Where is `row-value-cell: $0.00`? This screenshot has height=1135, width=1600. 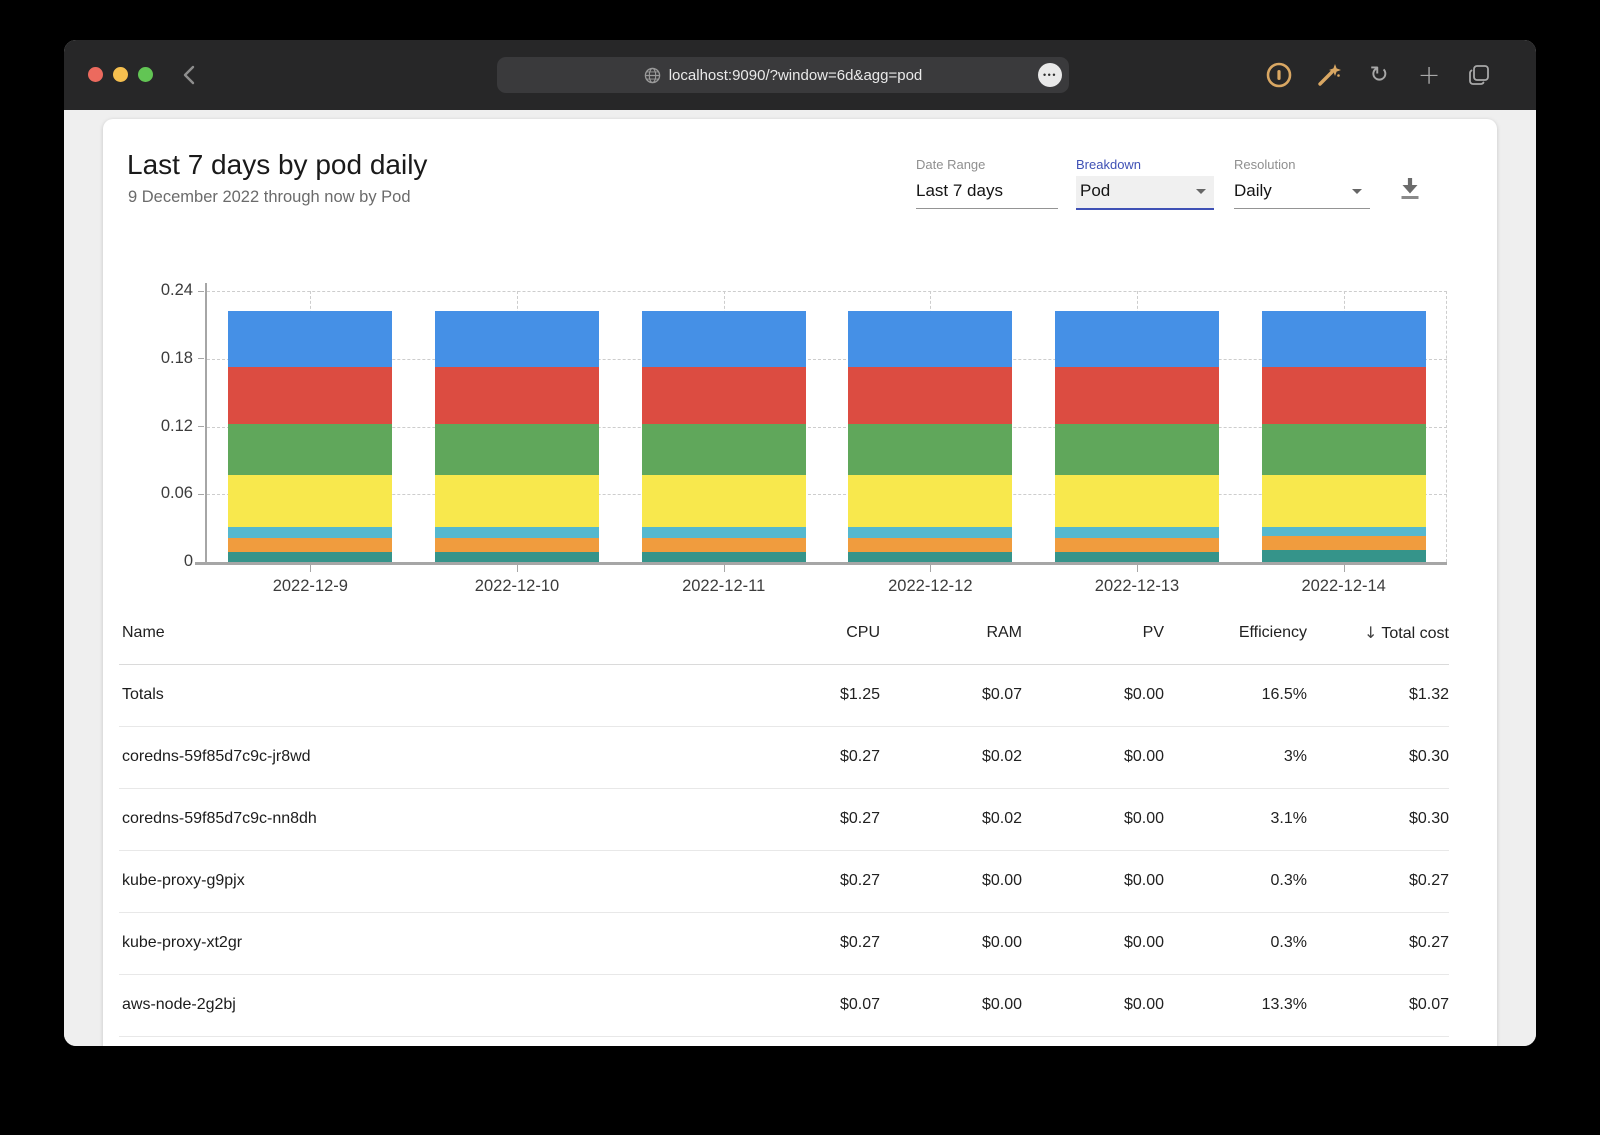 row-value-cell: $0.00 is located at coordinates (951, 943).